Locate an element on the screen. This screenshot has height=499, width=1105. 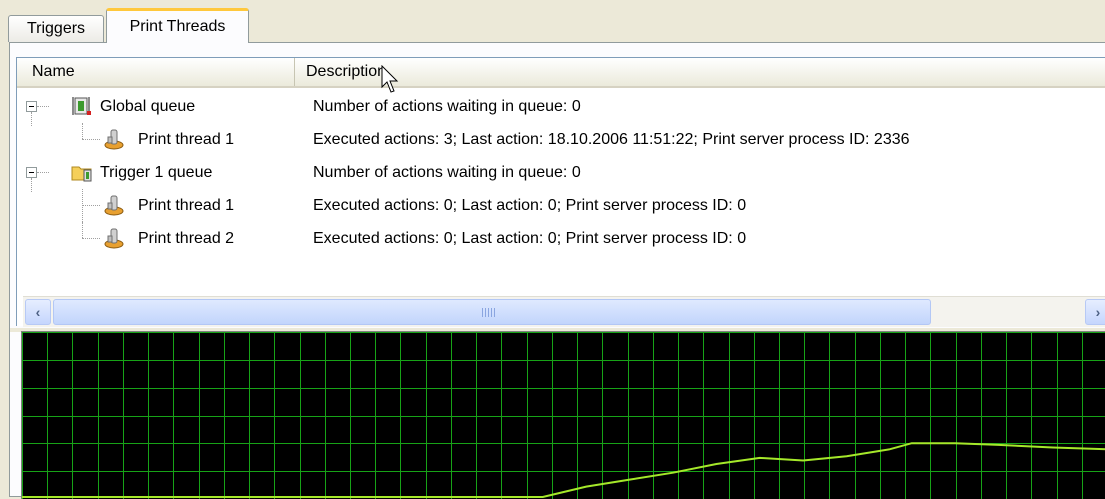
tab-print-threads: Print Threads is located at coordinates (177, 25).